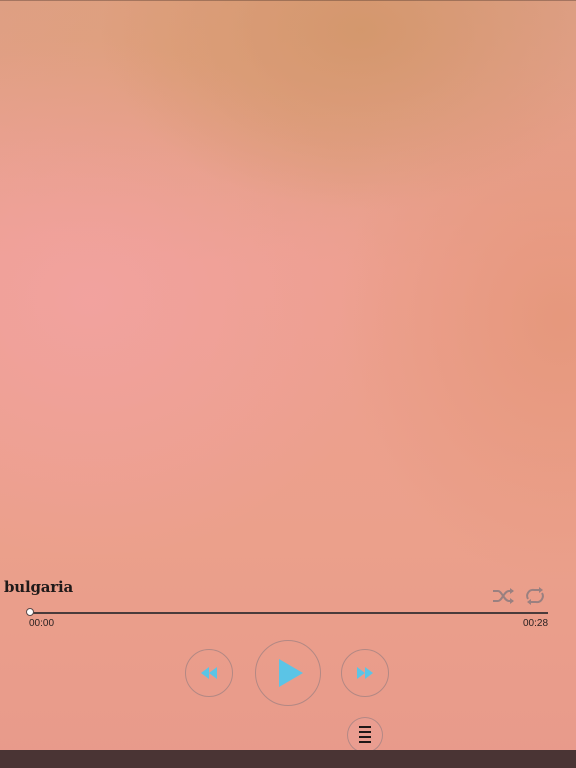  Describe the element at coordinates (288, 0) in the screenshot. I see `top-divider` at that location.